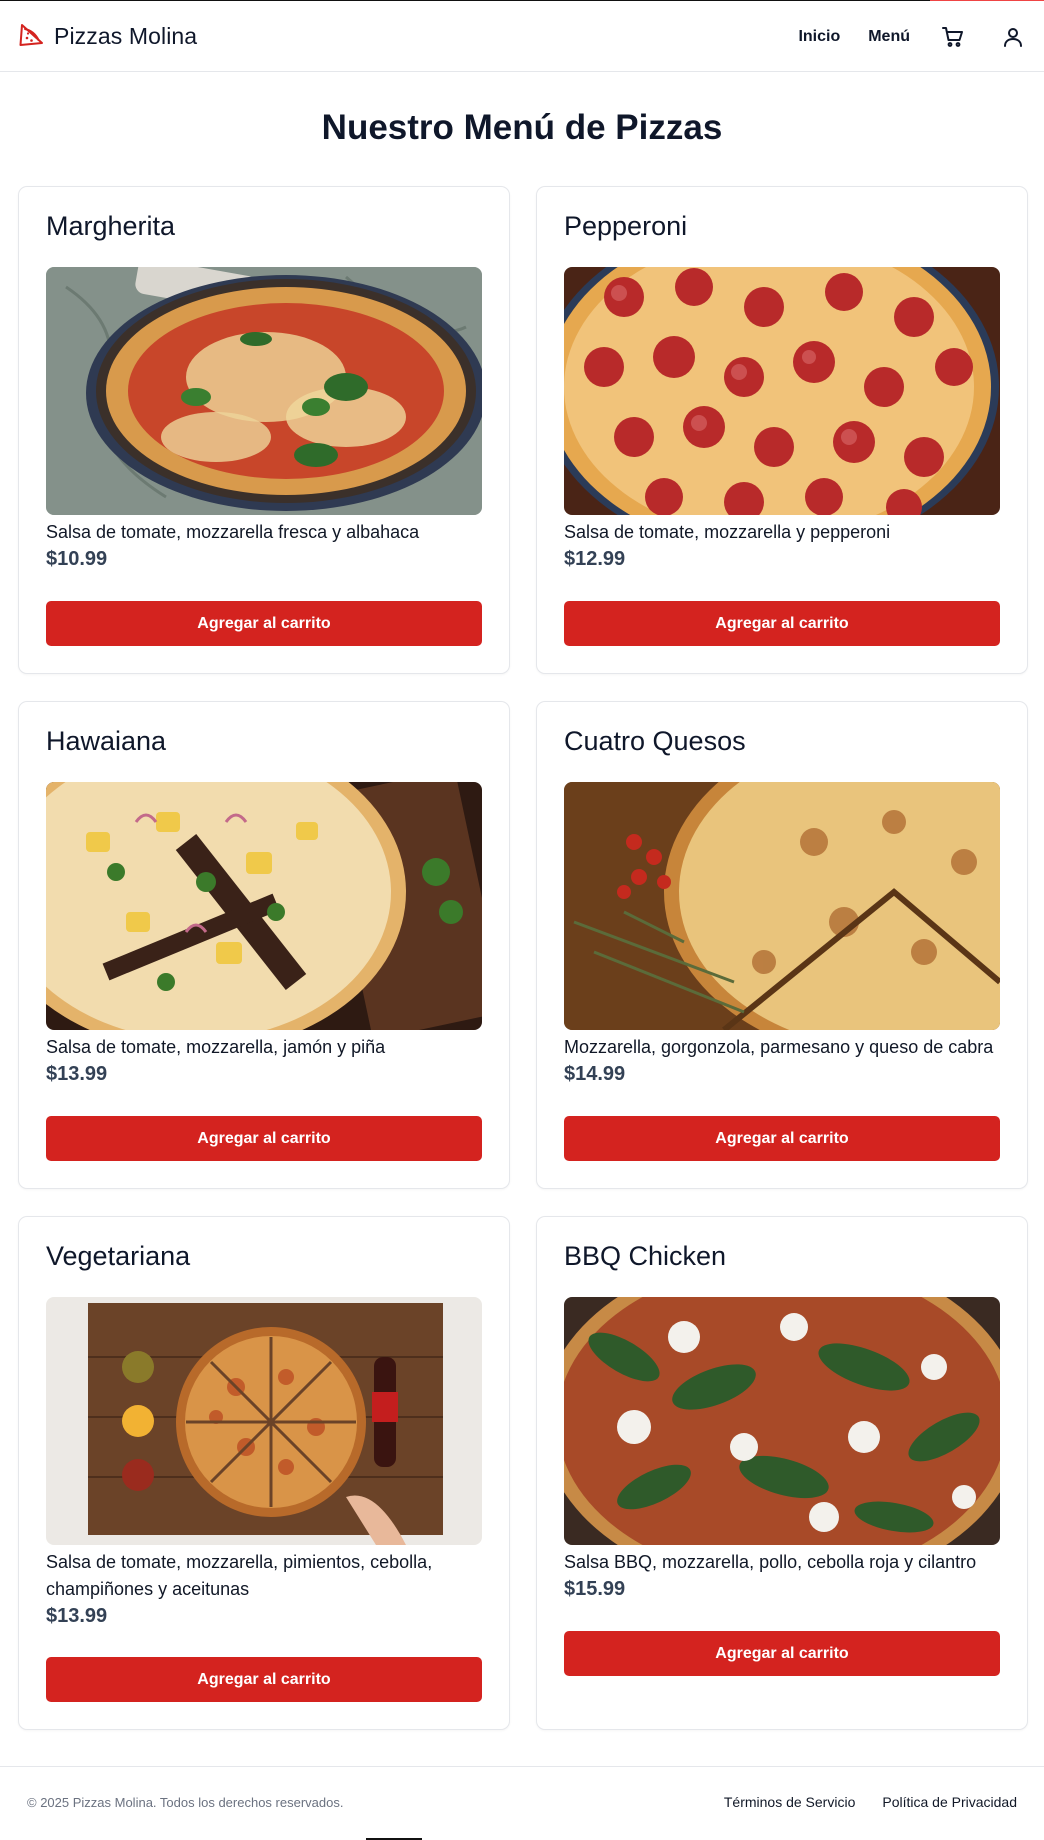 This screenshot has height=1840, width=1044. Describe the element at coordinates (118, 1256) in the screenshot. I see `product-name: Vegetariana` at that location.